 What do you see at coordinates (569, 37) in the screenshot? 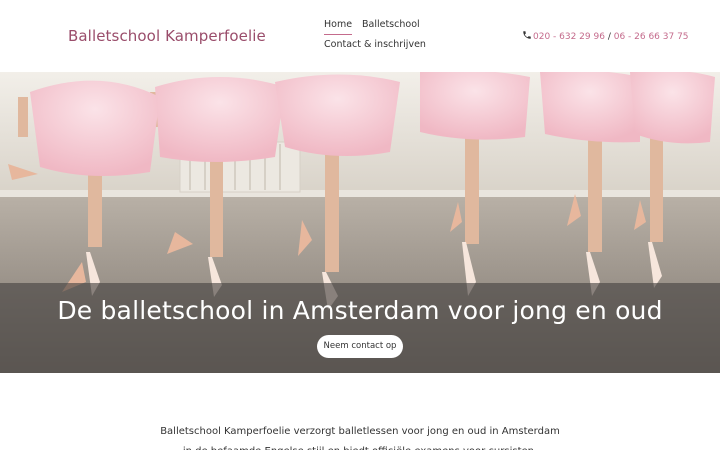
I see `phone-link-1: 020 - 632 29 96` at bounding box center [569, 37].